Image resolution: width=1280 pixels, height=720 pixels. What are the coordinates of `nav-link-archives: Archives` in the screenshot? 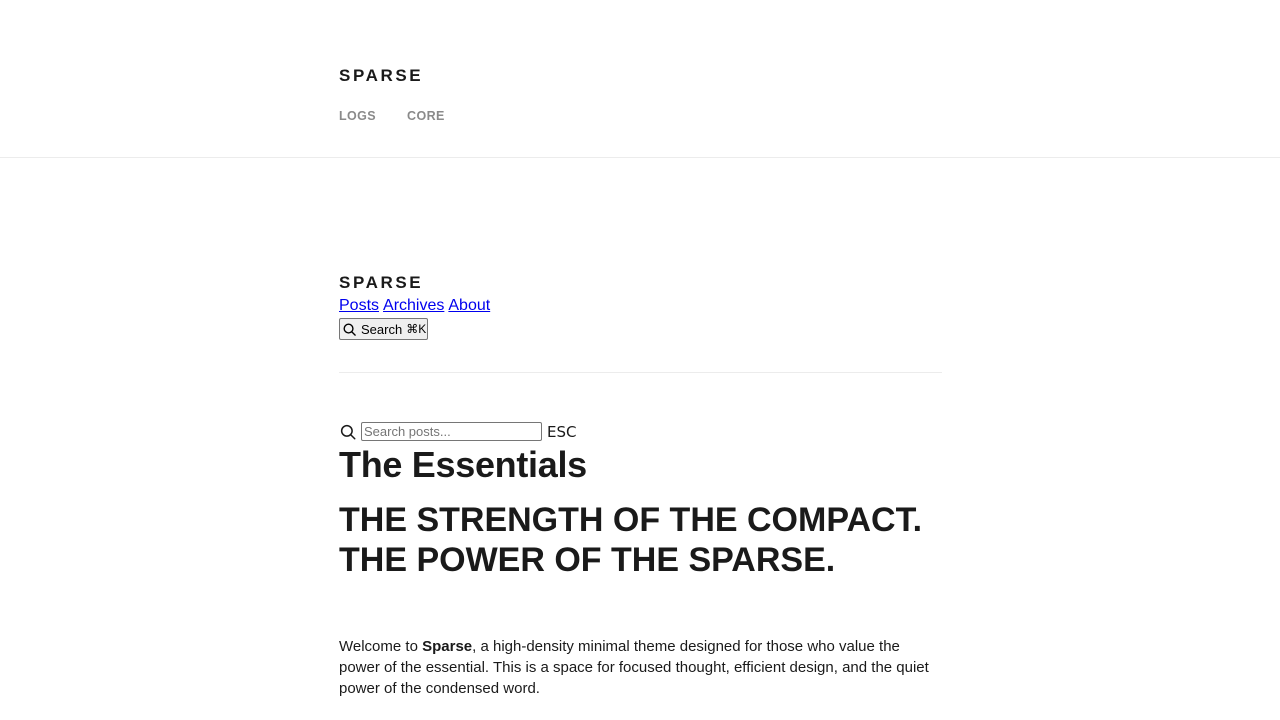 It's located at (413, 305).